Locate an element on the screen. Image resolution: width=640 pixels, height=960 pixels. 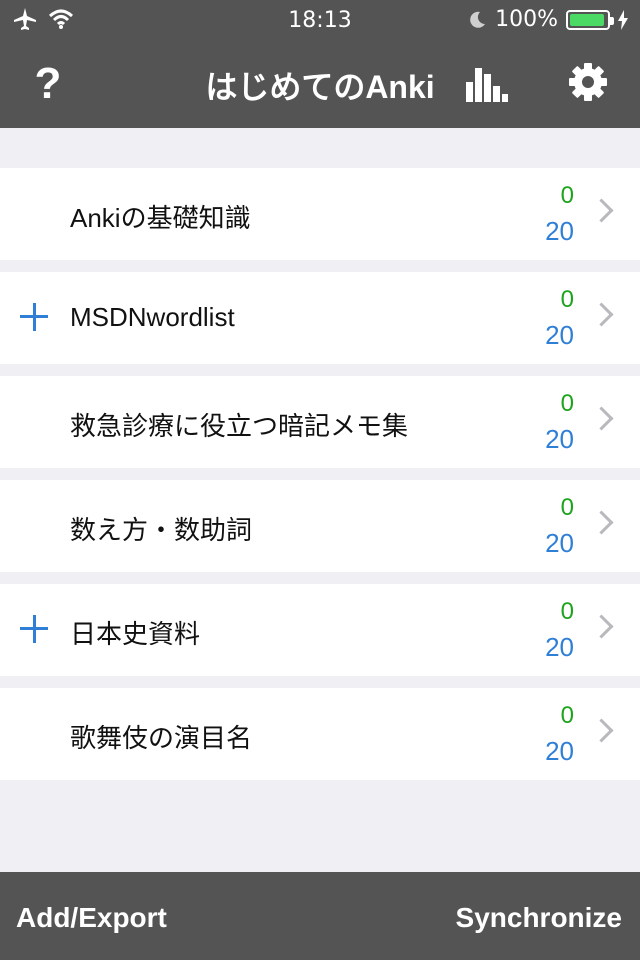
battery-percent: 100% is located at coordinates (526, 19).